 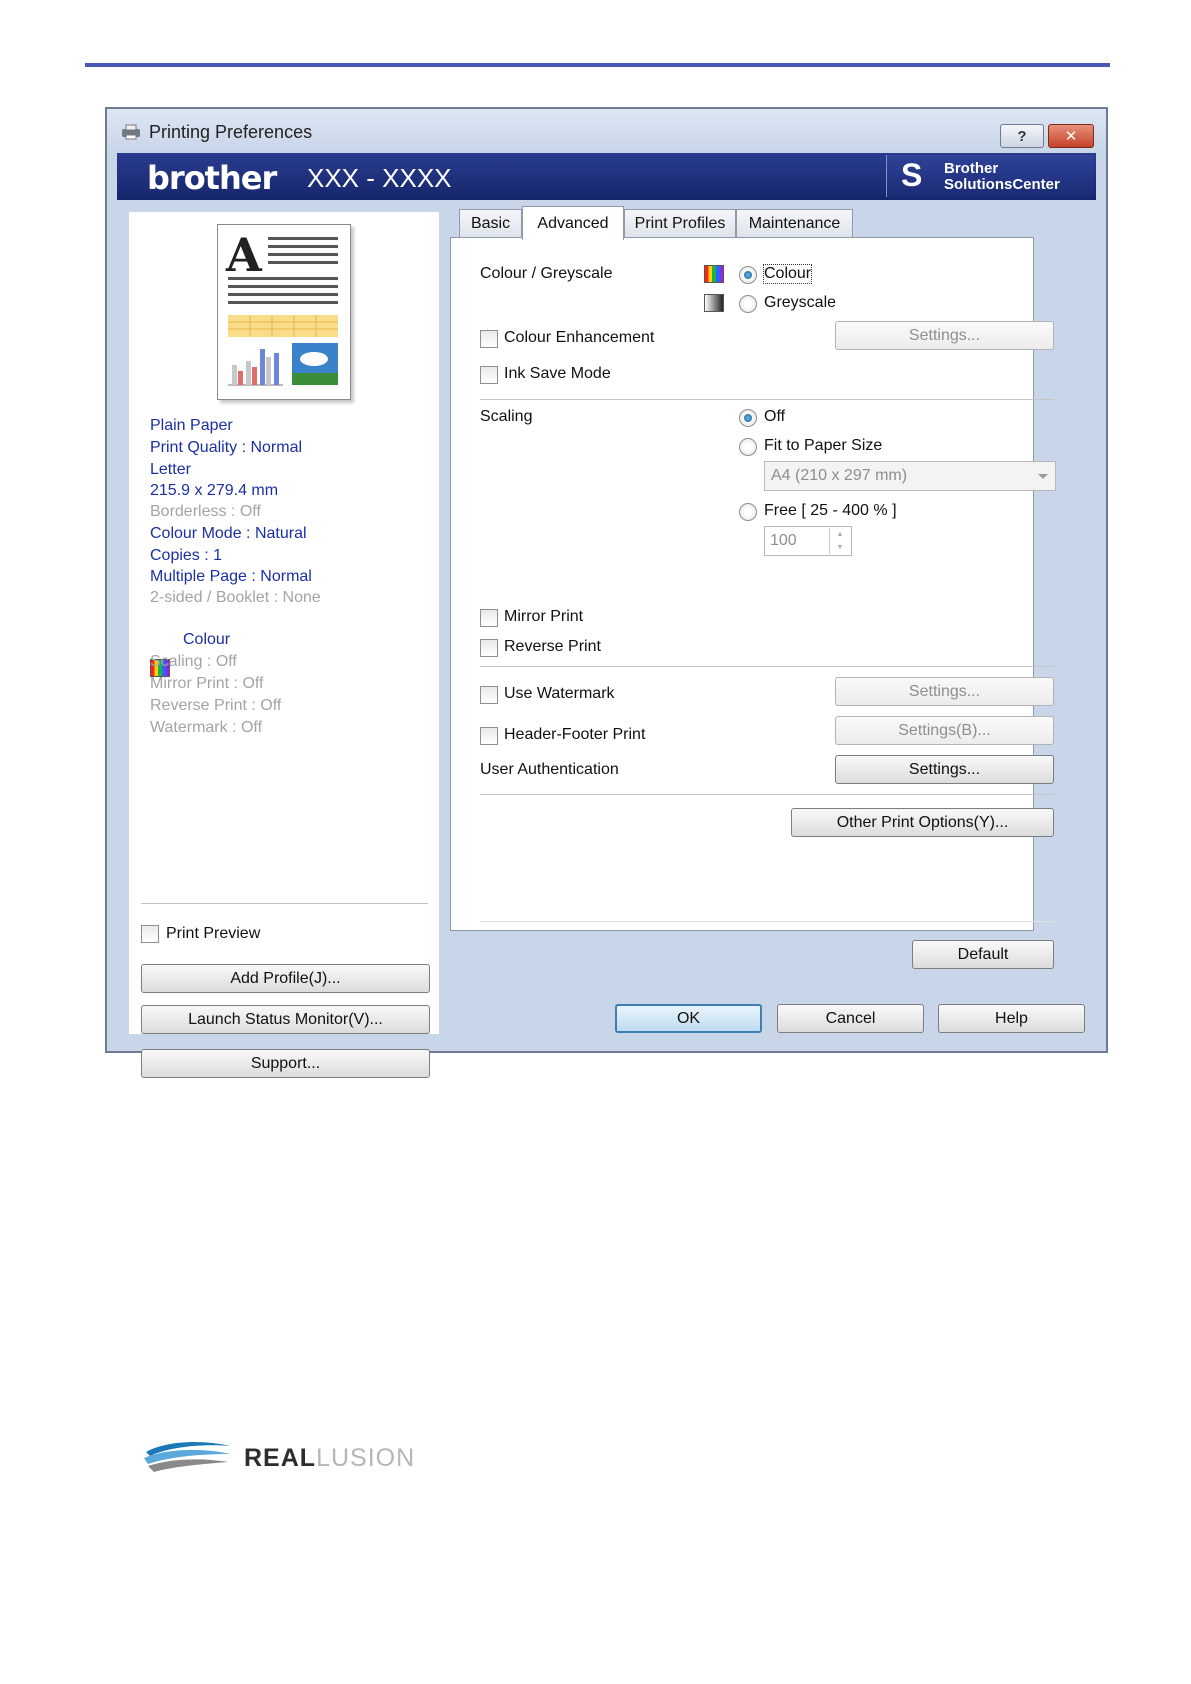 What do you see at coordinates (207, 639) in the screenshot?
I see `summary-colour: Colour` at bounding box center [207, 639].